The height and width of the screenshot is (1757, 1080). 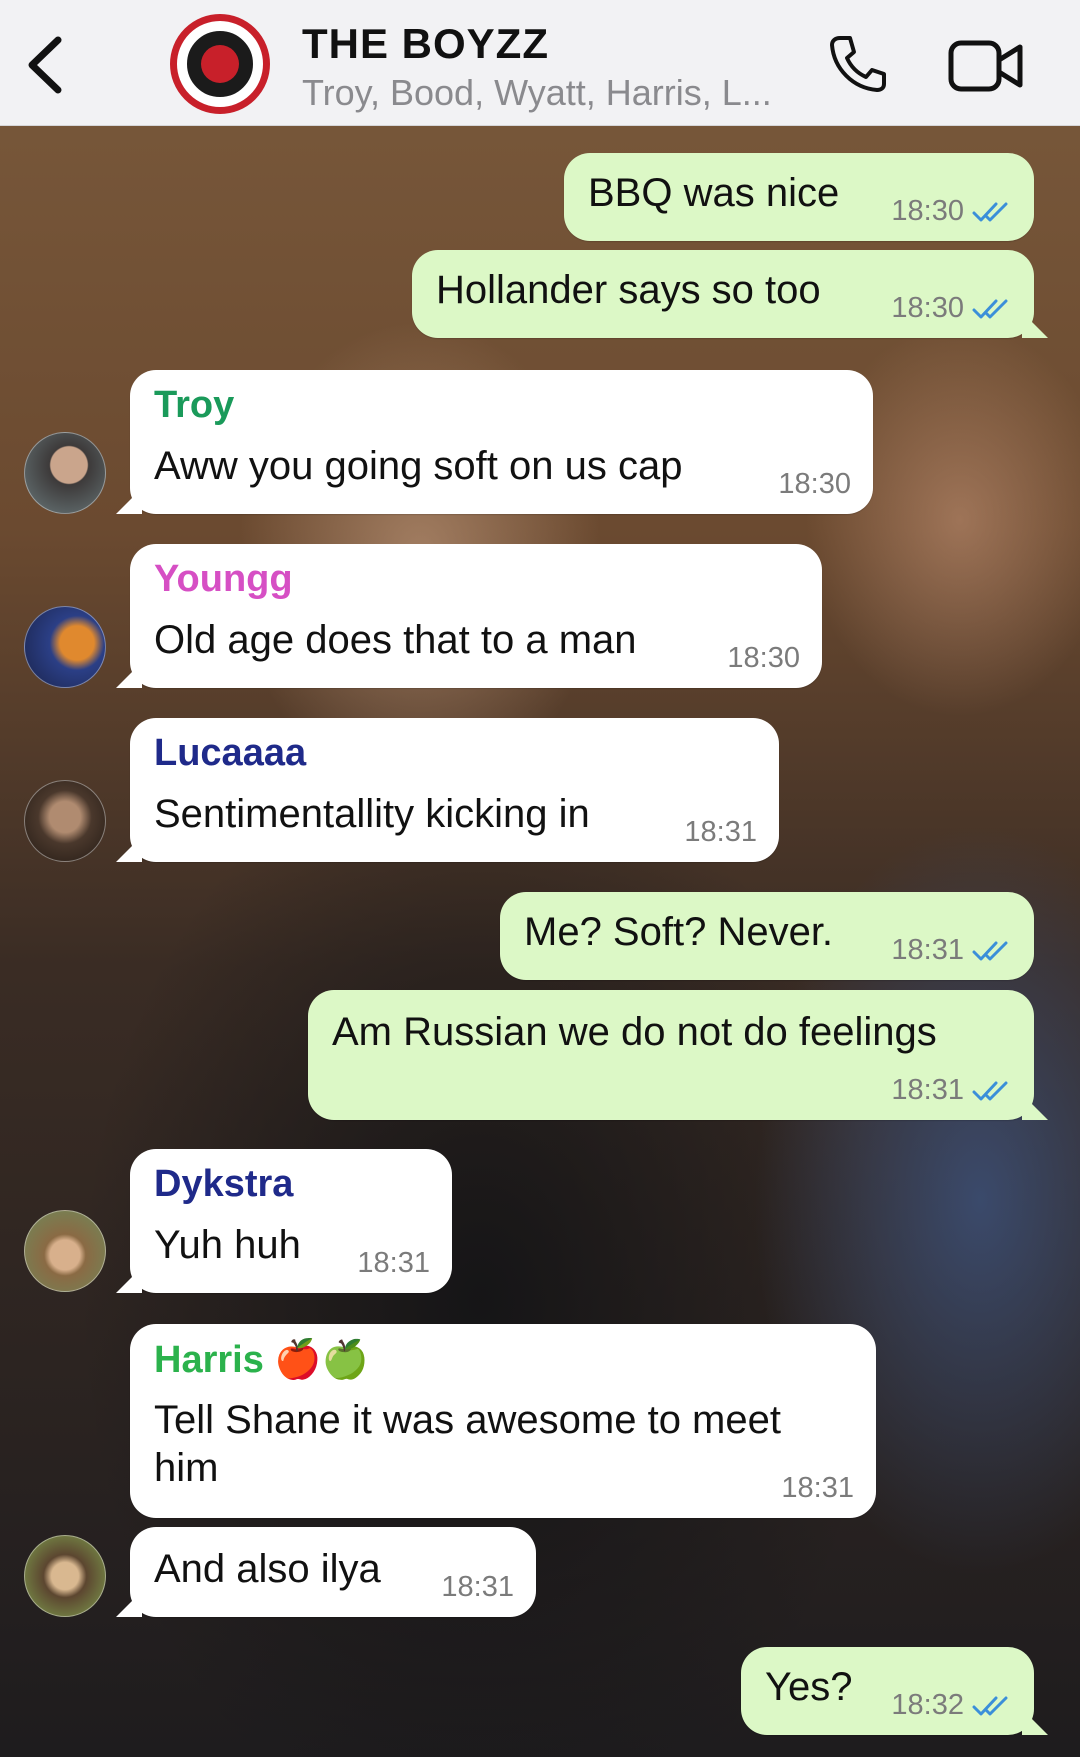 I want to click on message-text: Tell Shane it was awesome to meet him, so click(x=467, y=1444).